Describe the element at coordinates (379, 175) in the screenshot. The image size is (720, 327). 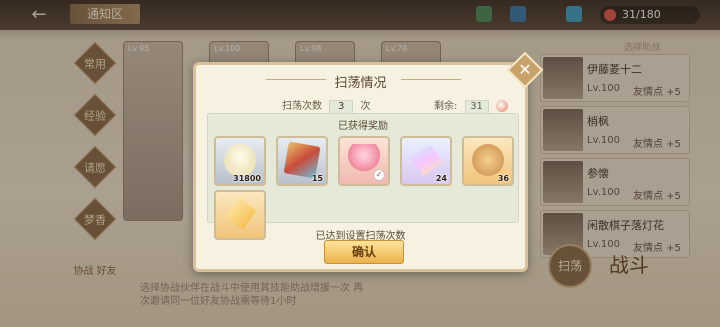
I see `check-icon: ✓` at that location.